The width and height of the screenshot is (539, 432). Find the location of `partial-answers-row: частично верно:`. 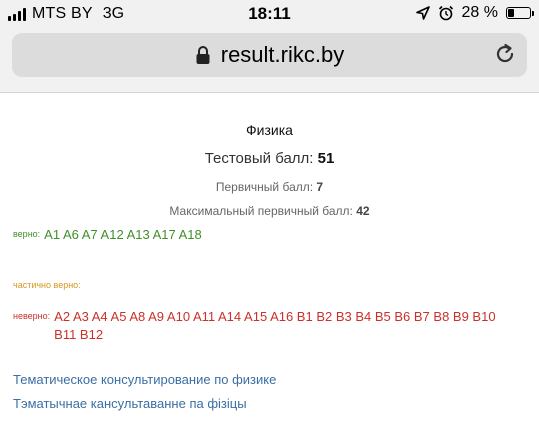

partial-answers-row: частично верно: is located at coordinates (49, 283).